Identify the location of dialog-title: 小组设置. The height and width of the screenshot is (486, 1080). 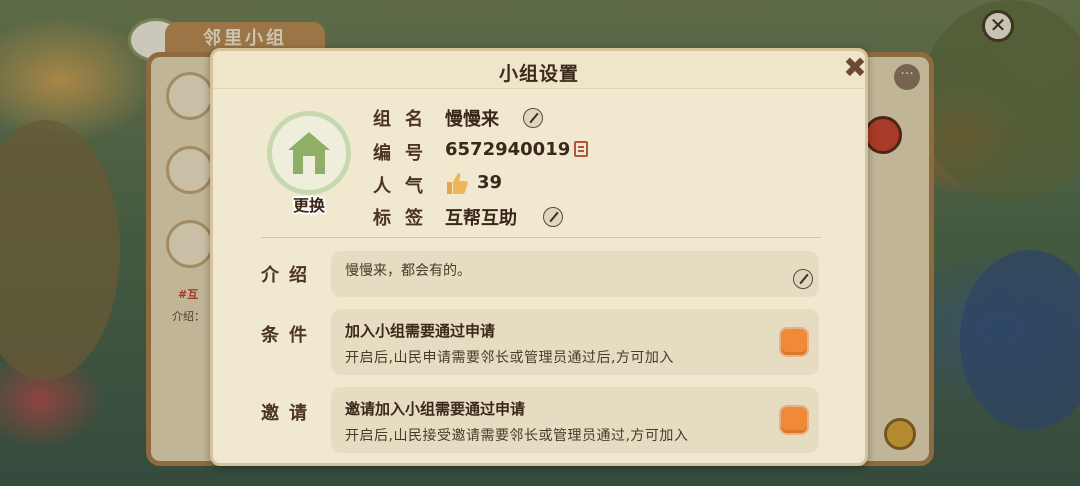
(538, 74).